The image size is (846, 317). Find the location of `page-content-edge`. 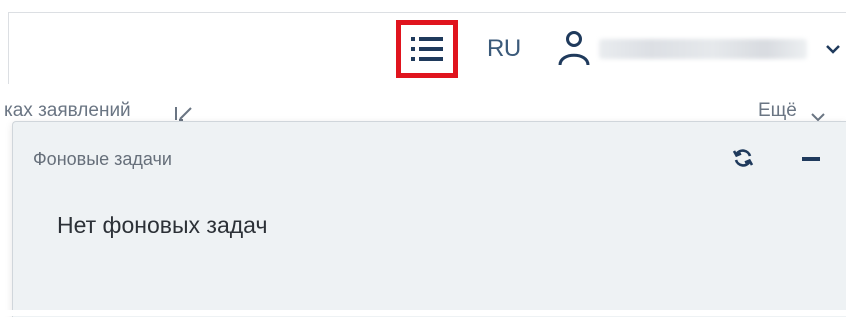

page-content-edge is located at coordinates (423, 313).